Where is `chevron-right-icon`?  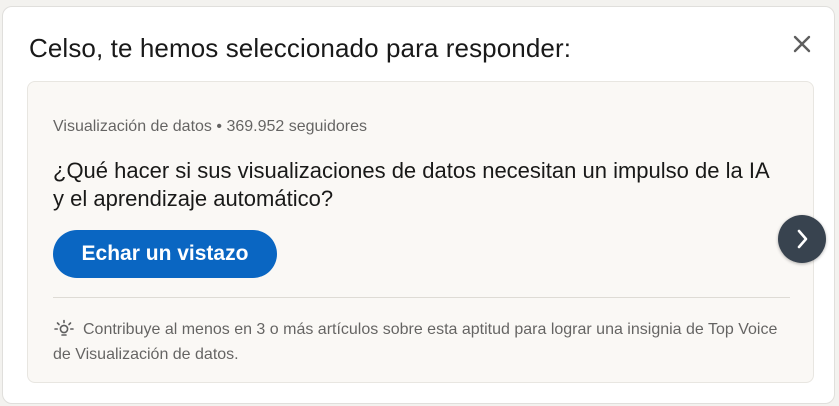
chevron-right-icon is located at coordinates (802, 239).